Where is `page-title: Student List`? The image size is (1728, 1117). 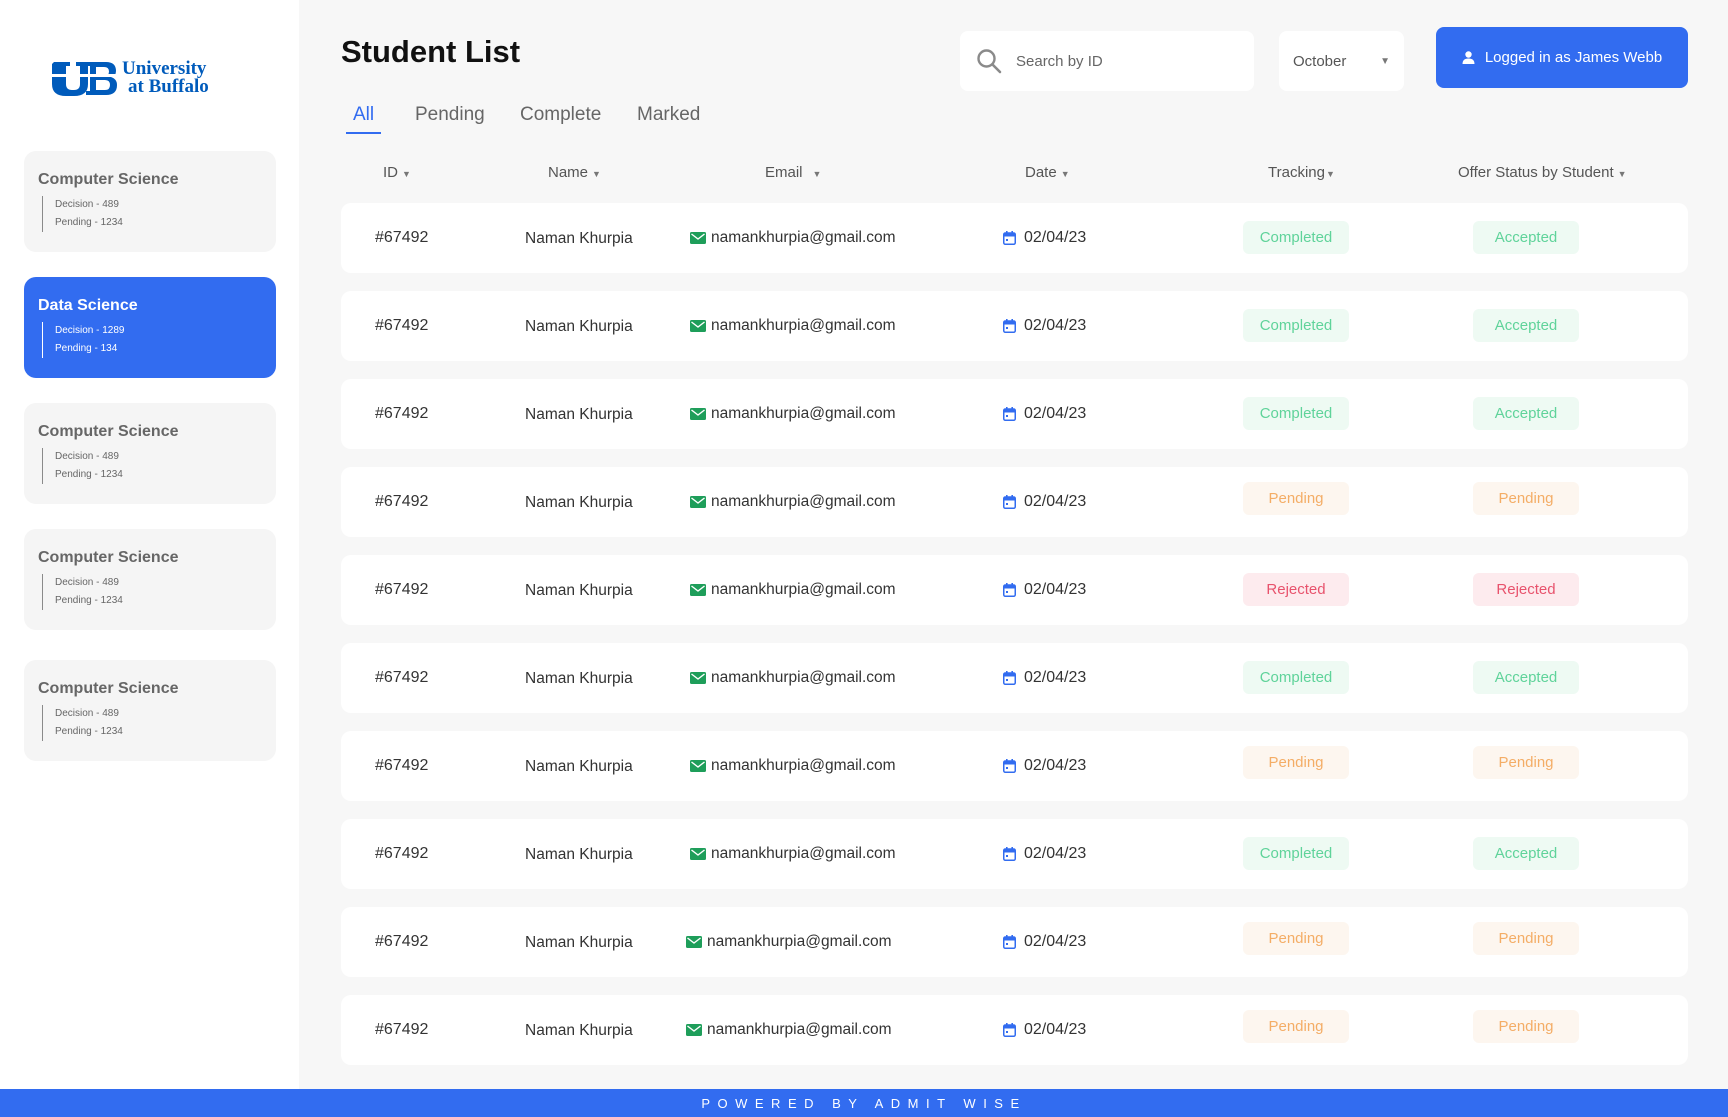 page-title: Student List is located at coordinates (431, 51).